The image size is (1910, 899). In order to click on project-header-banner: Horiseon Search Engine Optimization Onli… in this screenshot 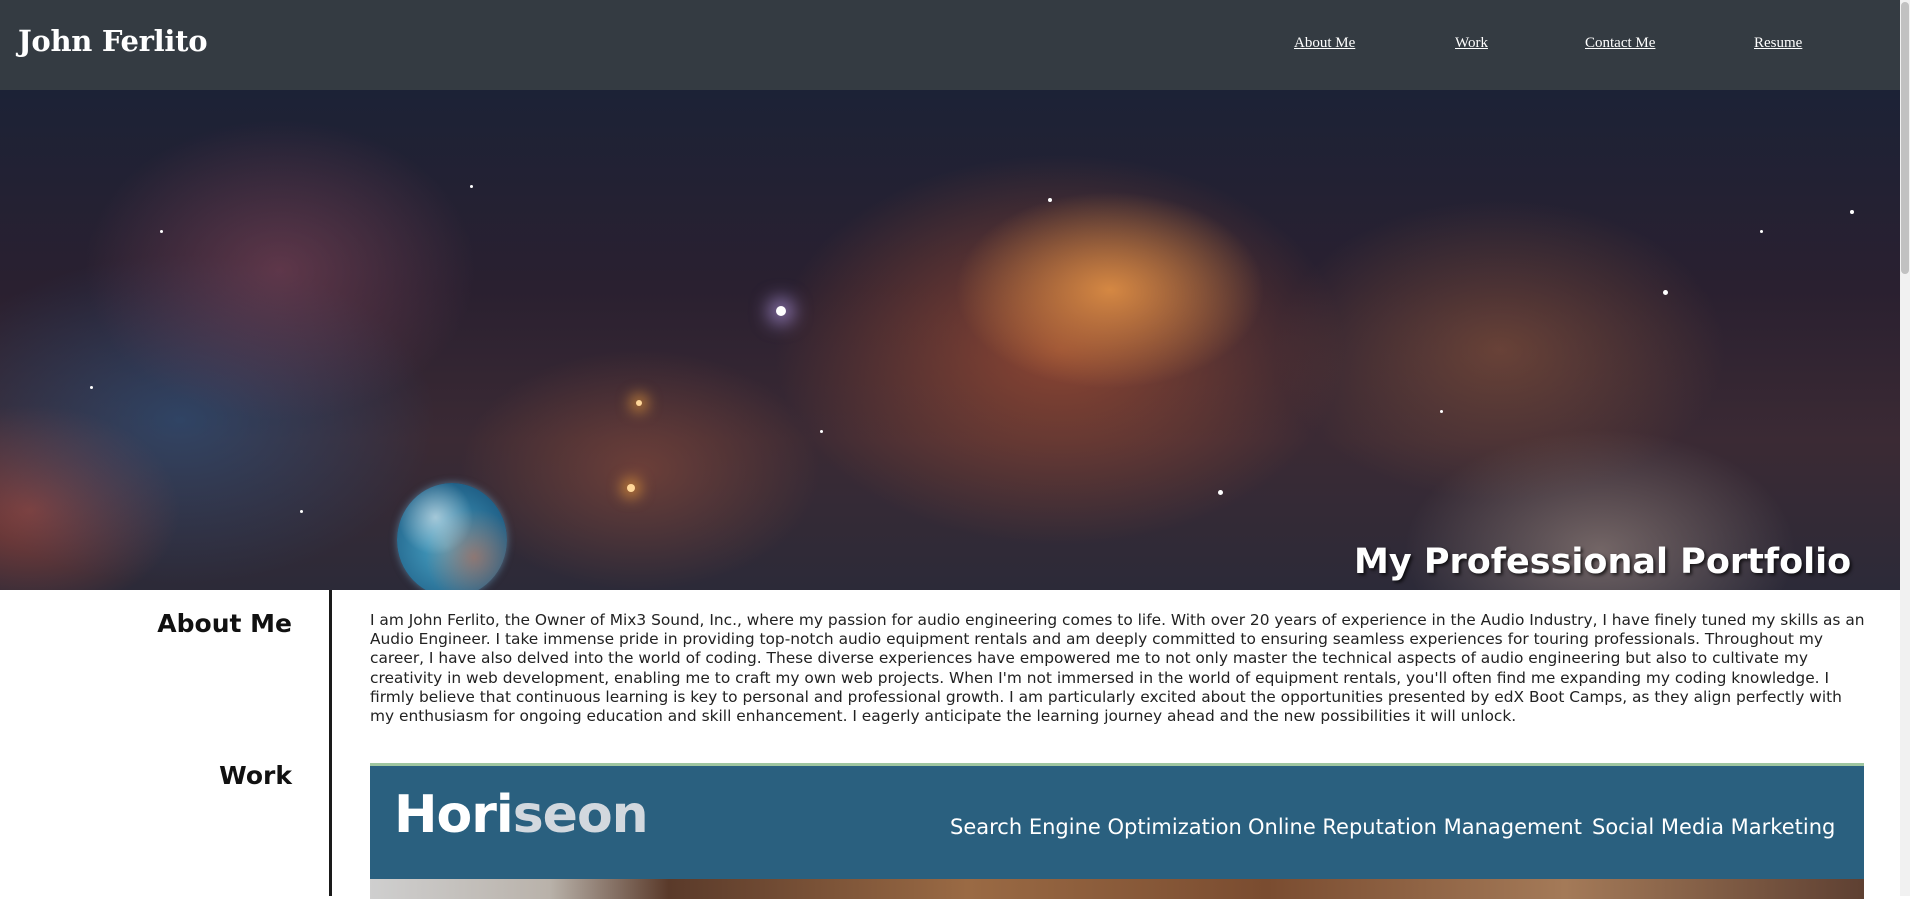, I will do `click(1117, 822)`.